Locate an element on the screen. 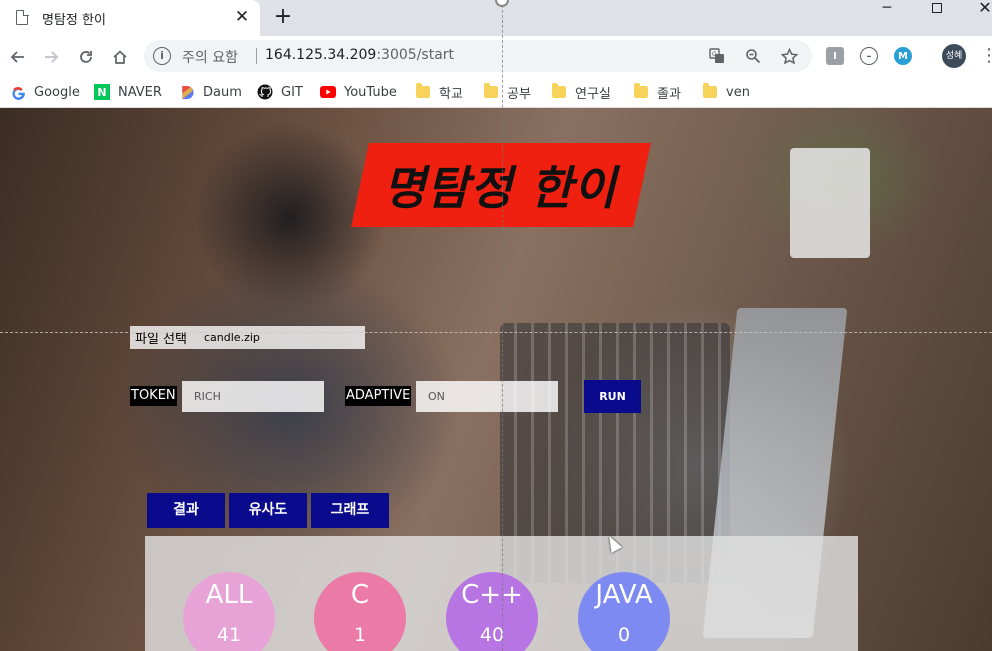 This screenshot has width=992, height=651. zoom-icon is located at coordinates (753, 56).